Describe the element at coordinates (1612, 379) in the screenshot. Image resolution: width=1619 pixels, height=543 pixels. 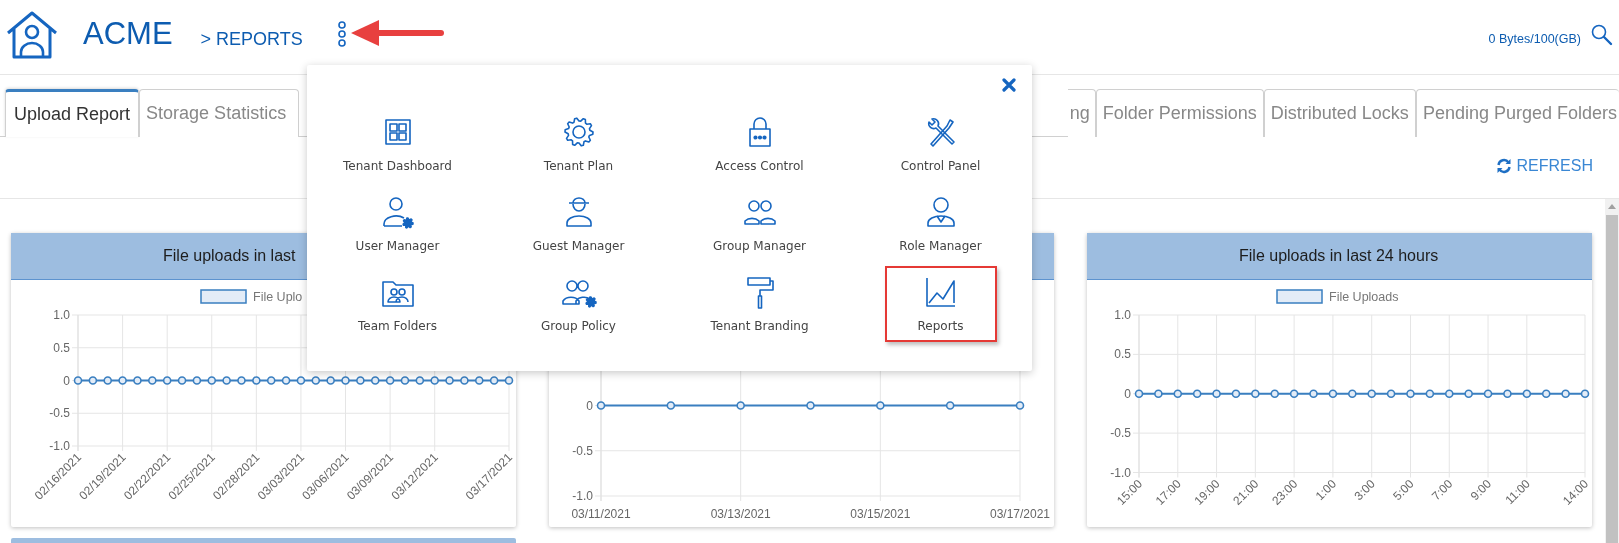
I see `scrollbar-thumb` at that location.